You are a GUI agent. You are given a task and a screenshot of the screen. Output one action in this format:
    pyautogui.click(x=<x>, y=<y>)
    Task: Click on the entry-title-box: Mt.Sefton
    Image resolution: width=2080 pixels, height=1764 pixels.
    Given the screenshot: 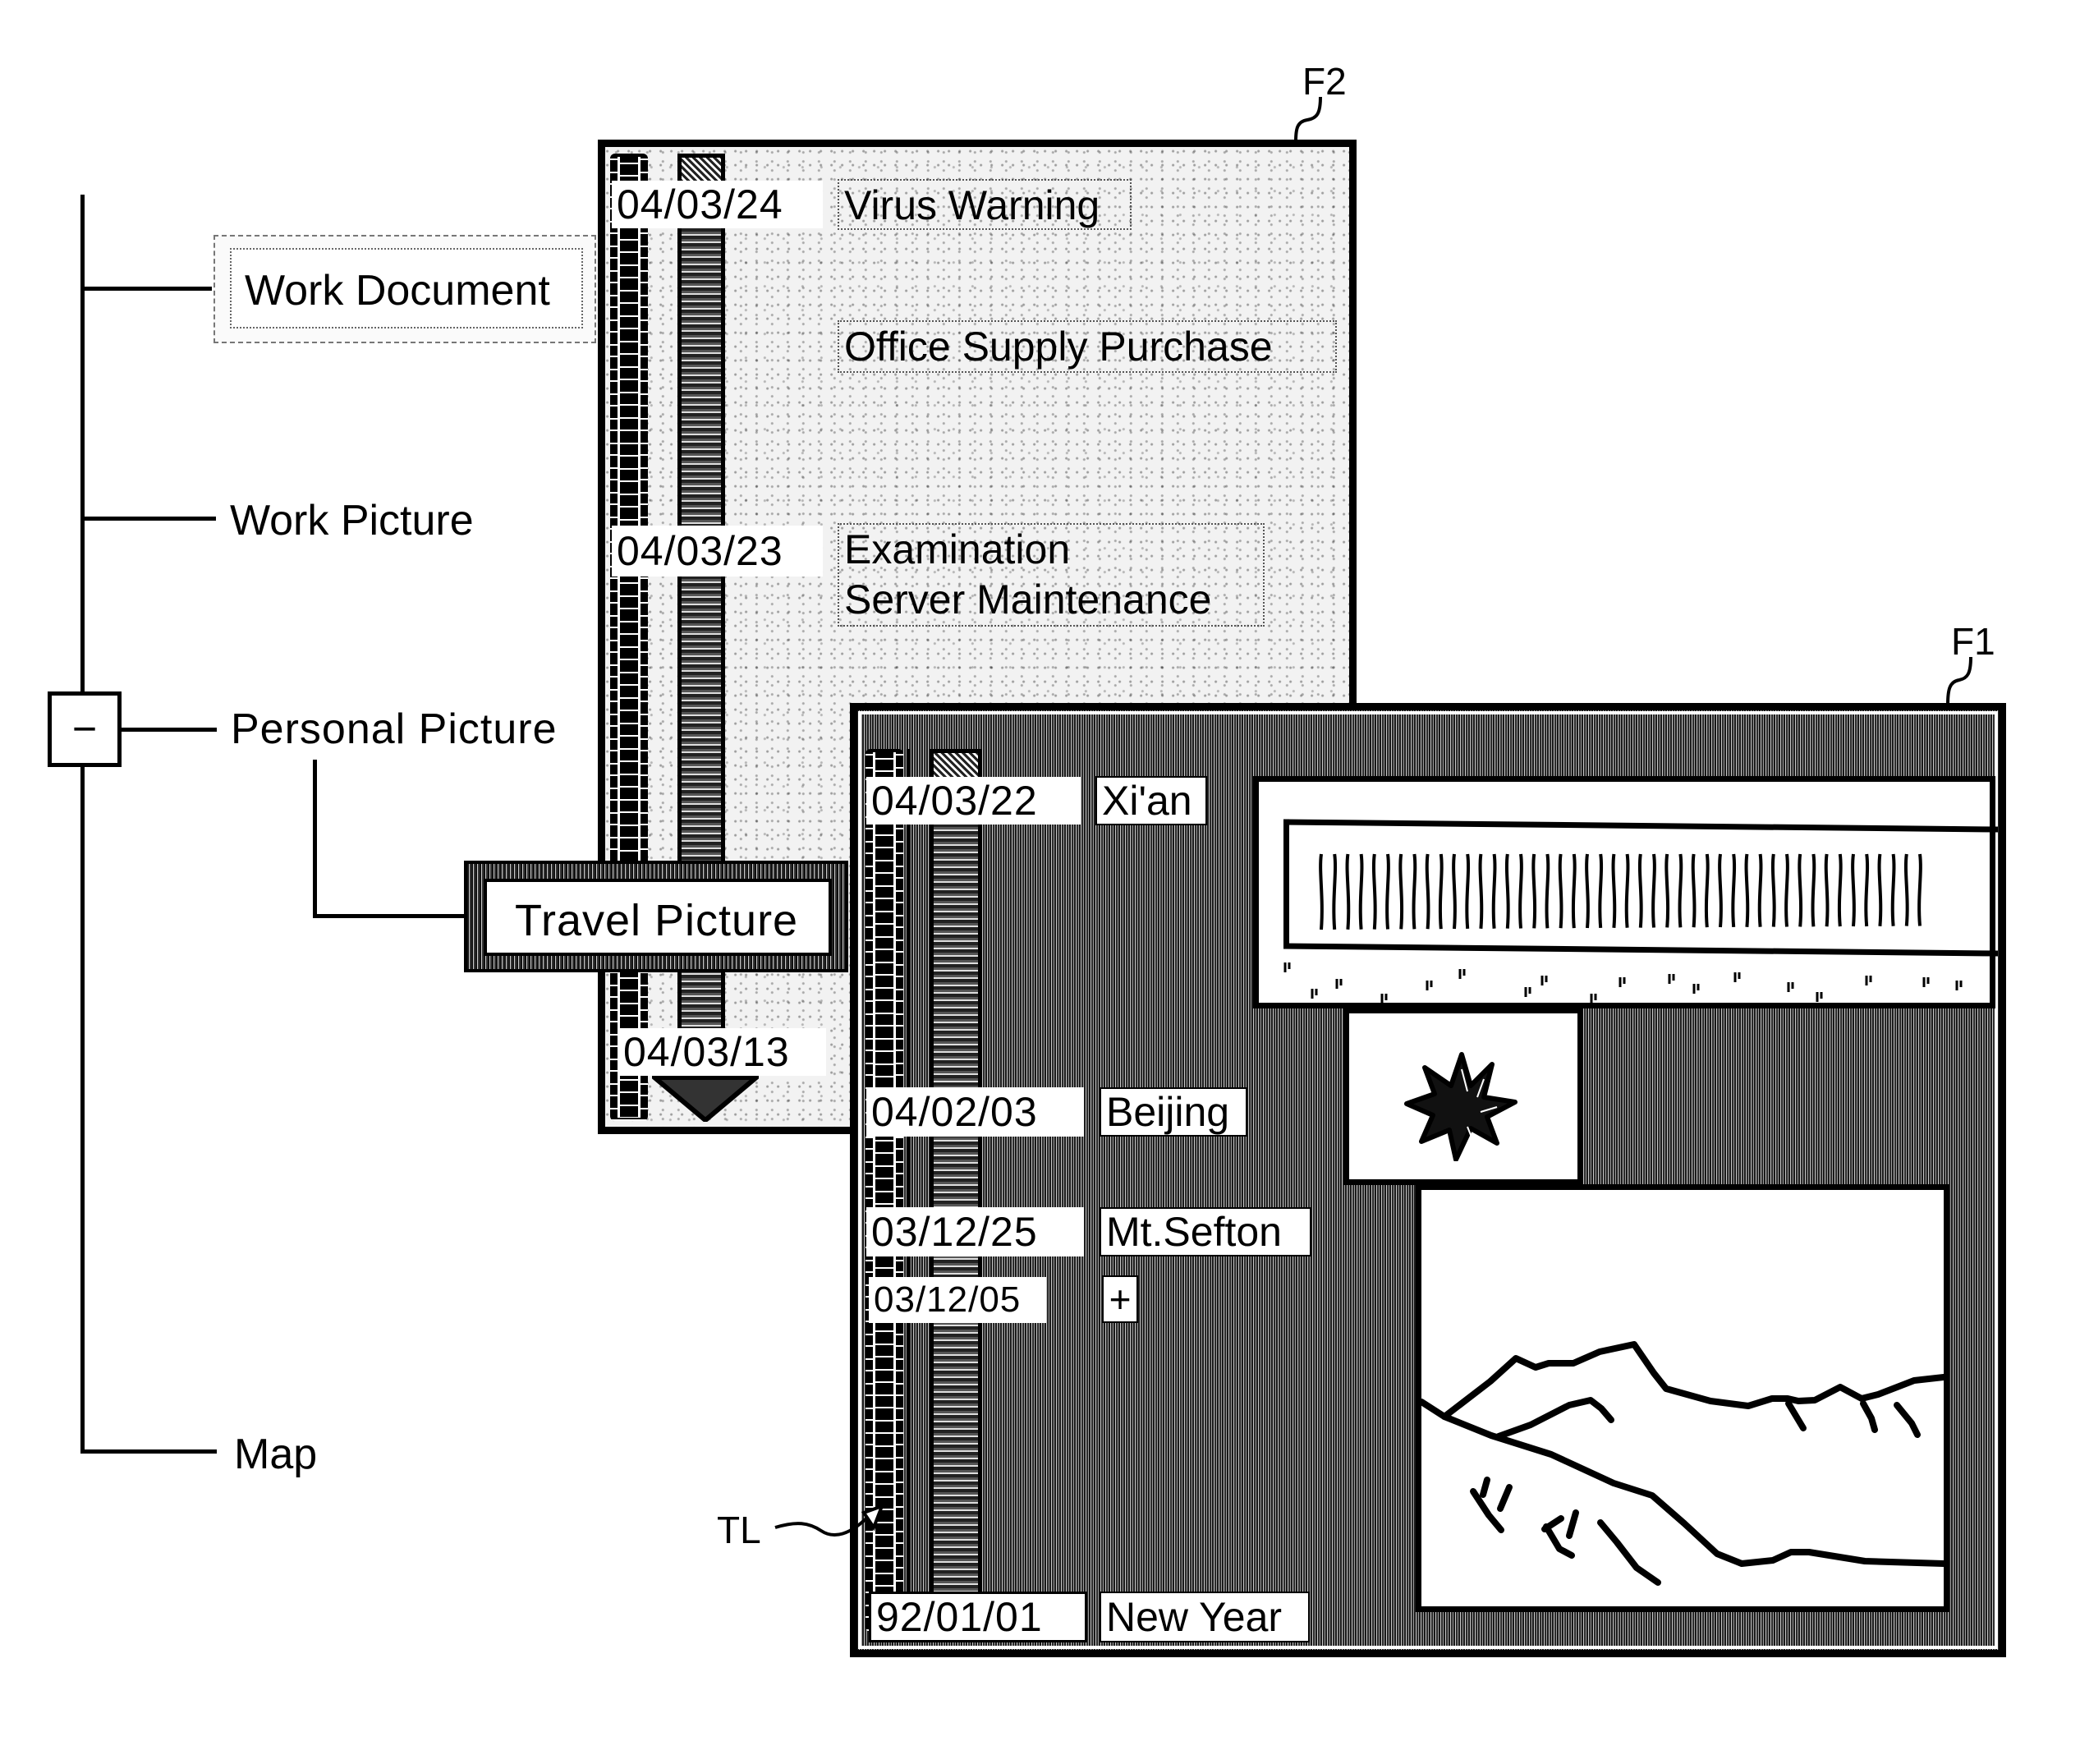 What is the action you would take?
    pyautogui.click(x=1205, y=1231)
    